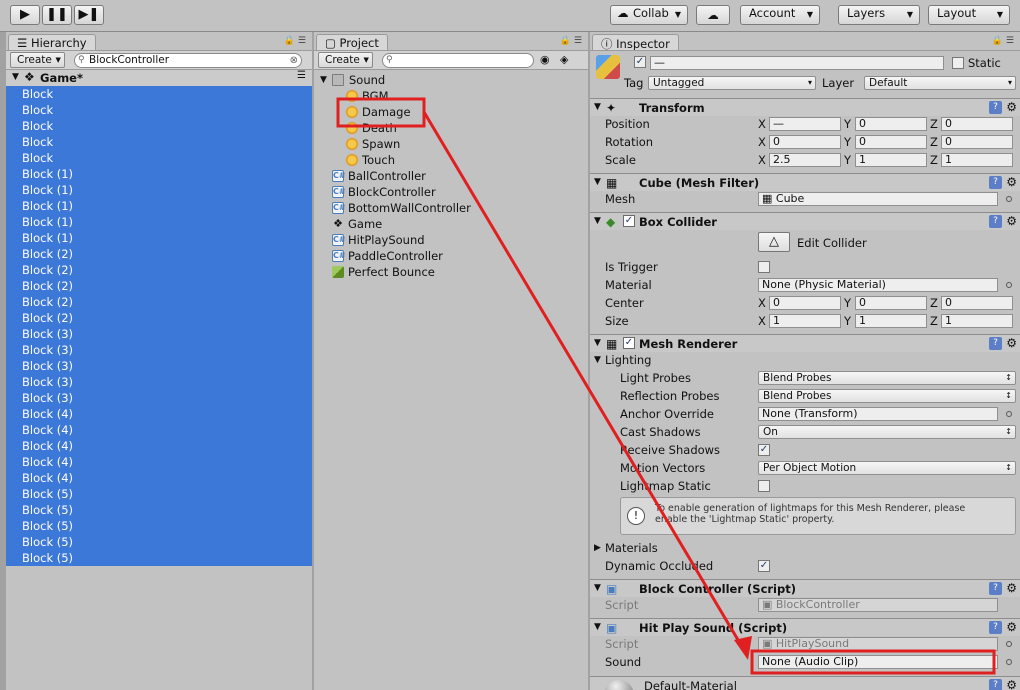 This screenshot has height=690, width=1020. What do you see at coordinates (649, 15) in the screenshot?
I see `collab-button: ☁ Collab ▼` at bounding box center [649, 15].